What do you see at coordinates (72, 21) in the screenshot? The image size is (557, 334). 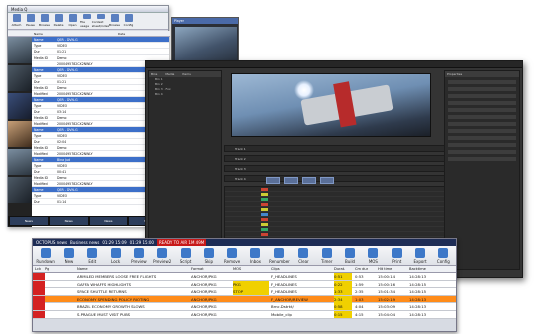 I see `toolbar-button: Open` at bounding box center [72, 21].